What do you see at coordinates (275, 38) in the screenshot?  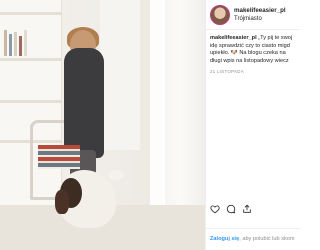 I see `caption-text: „Ty pij te swoj` at bounding box center [275, 38].